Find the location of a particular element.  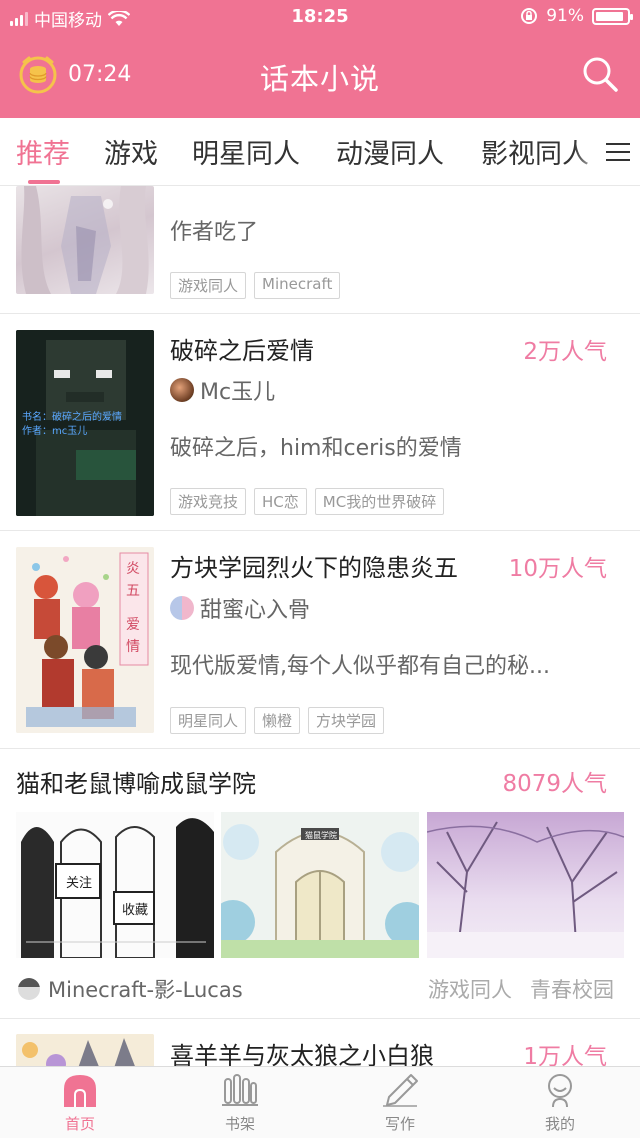

svg-text: 爱 is located at coordinates (133, 625).